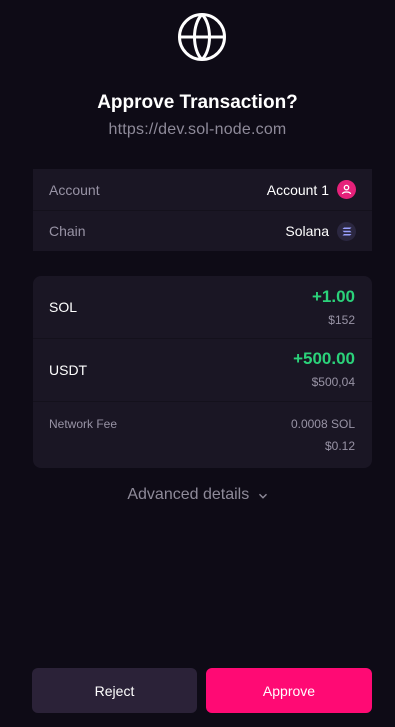  What do you see at coordinates (68, 370) in the screenshot?
I see `token-symbol: USDT` at bounding box center [68, 370].